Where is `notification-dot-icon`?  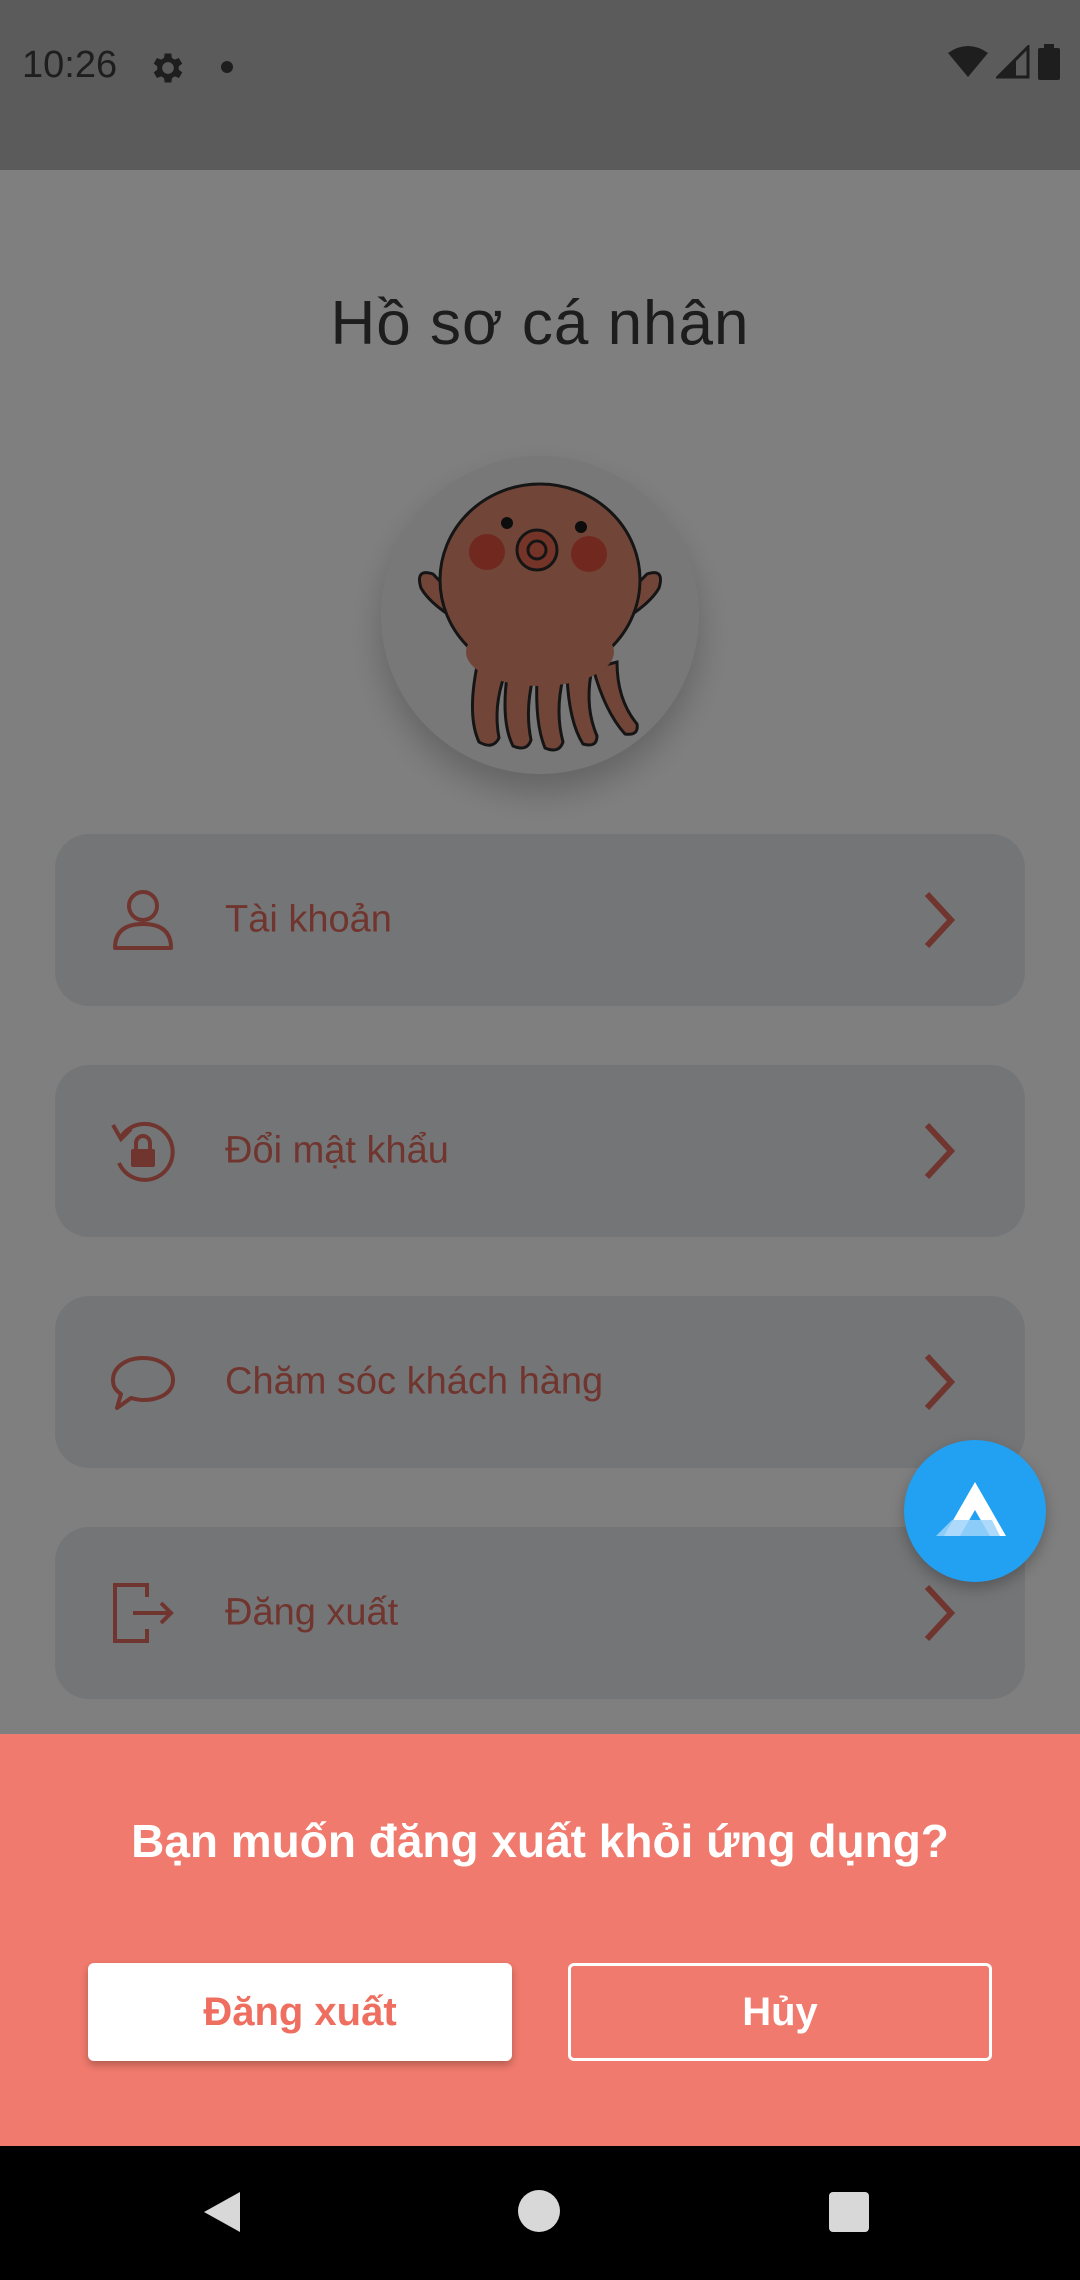
notification-dot-icon is located at coordinates (227, 67).